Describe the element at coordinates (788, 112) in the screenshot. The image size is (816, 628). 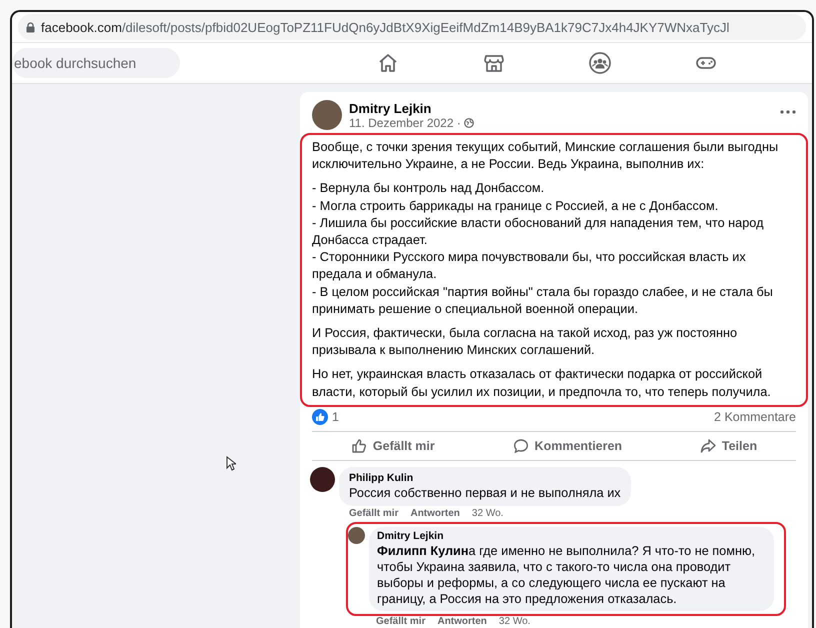
I see `more-options-icon` at that location.